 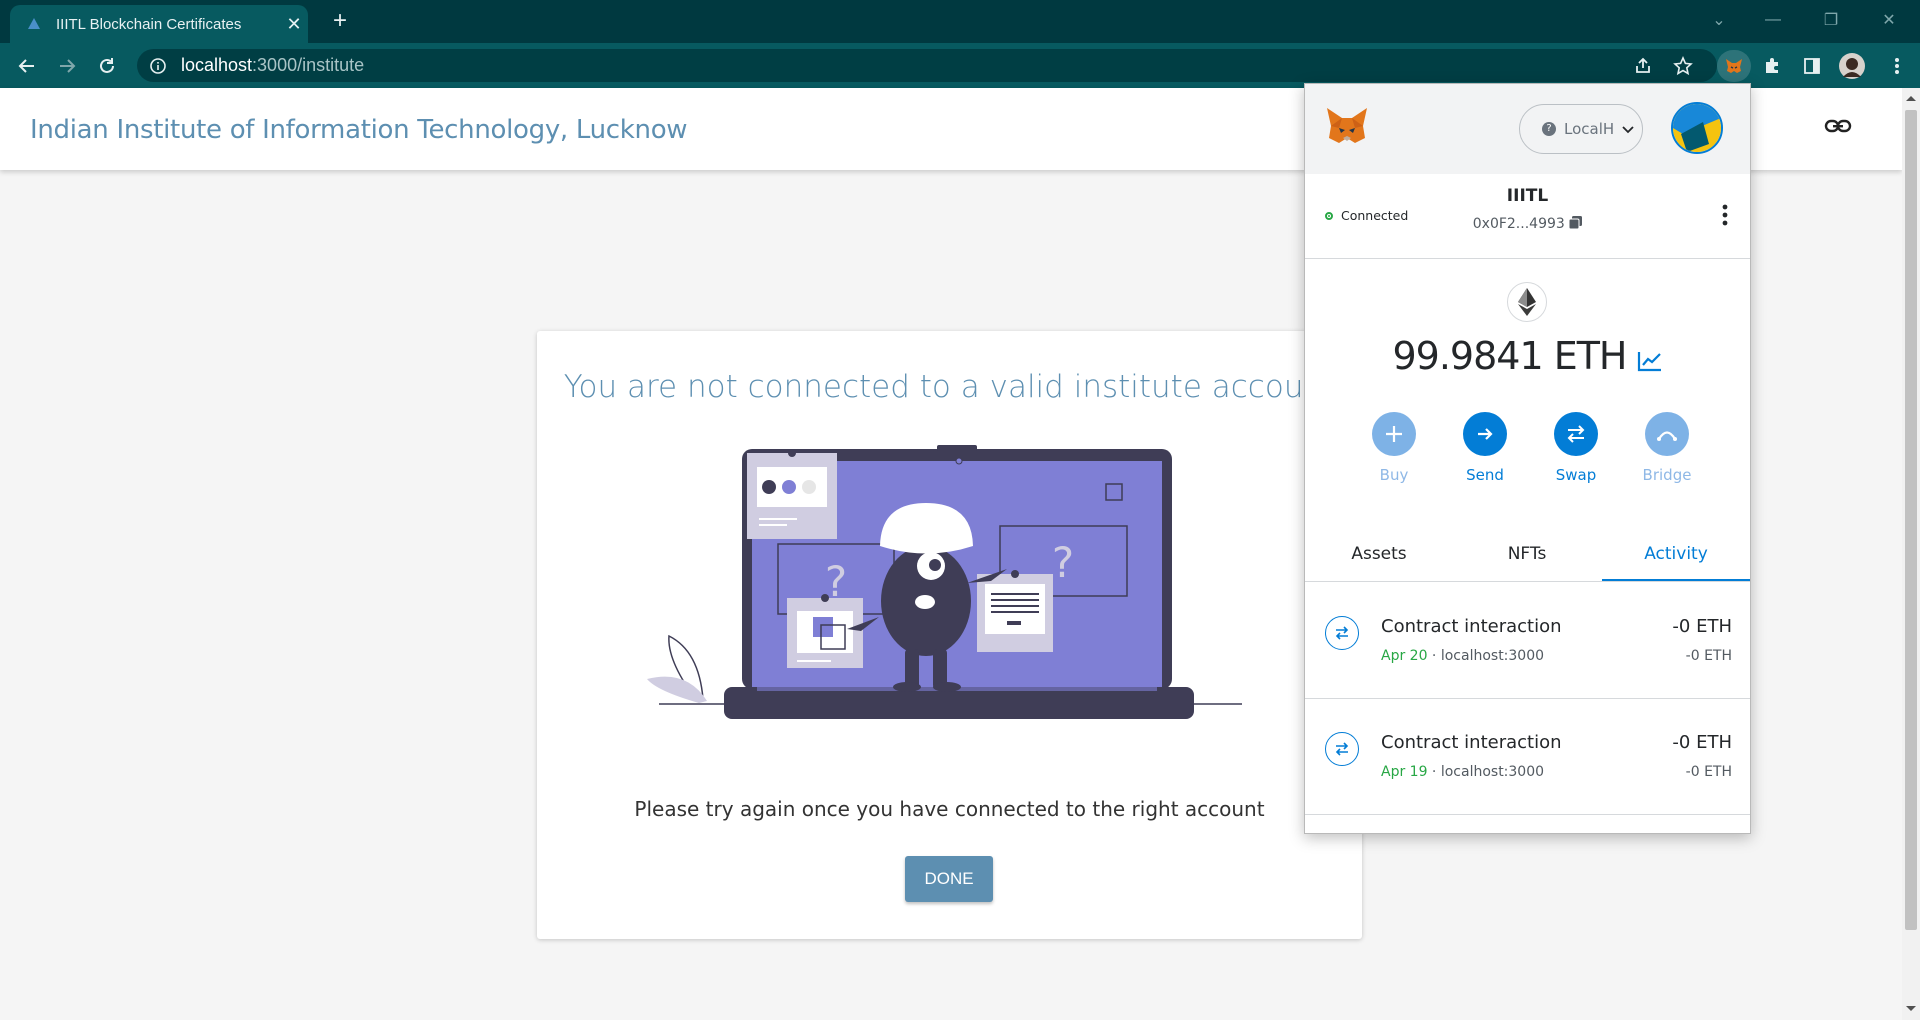 What do you see at coordinates (1518, 224) in the screenshot?
I see `account-address: 0x0F2...4993` at bounding box center [1518, 224].